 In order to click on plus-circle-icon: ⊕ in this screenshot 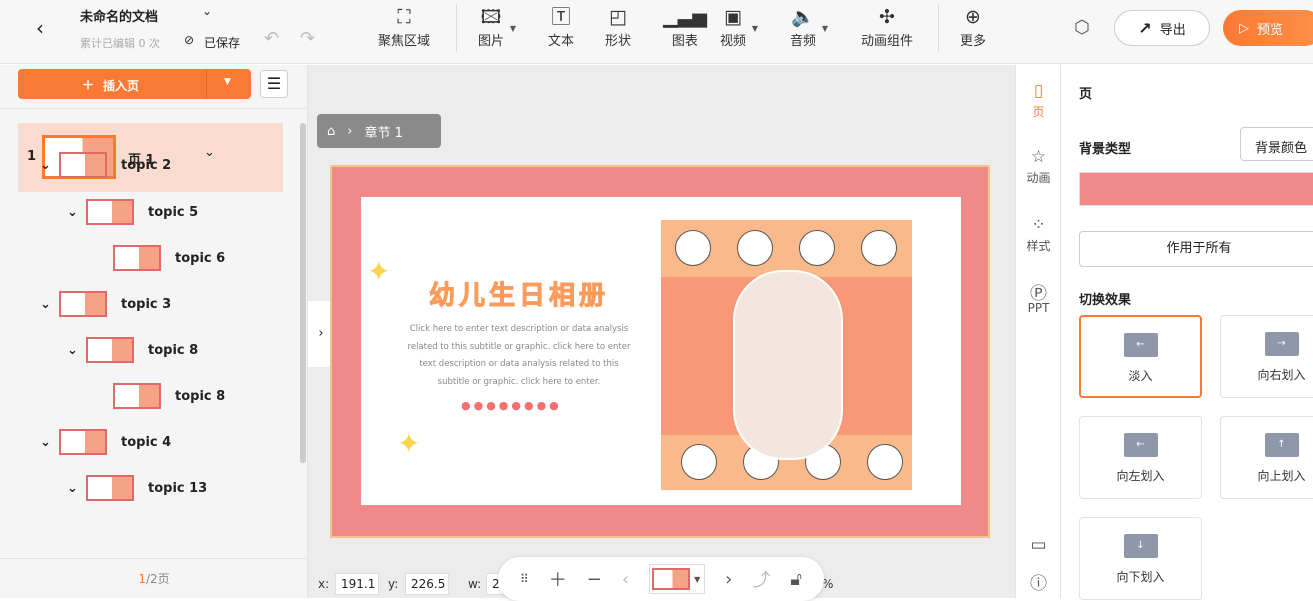, I will do `click(973, 17)`.